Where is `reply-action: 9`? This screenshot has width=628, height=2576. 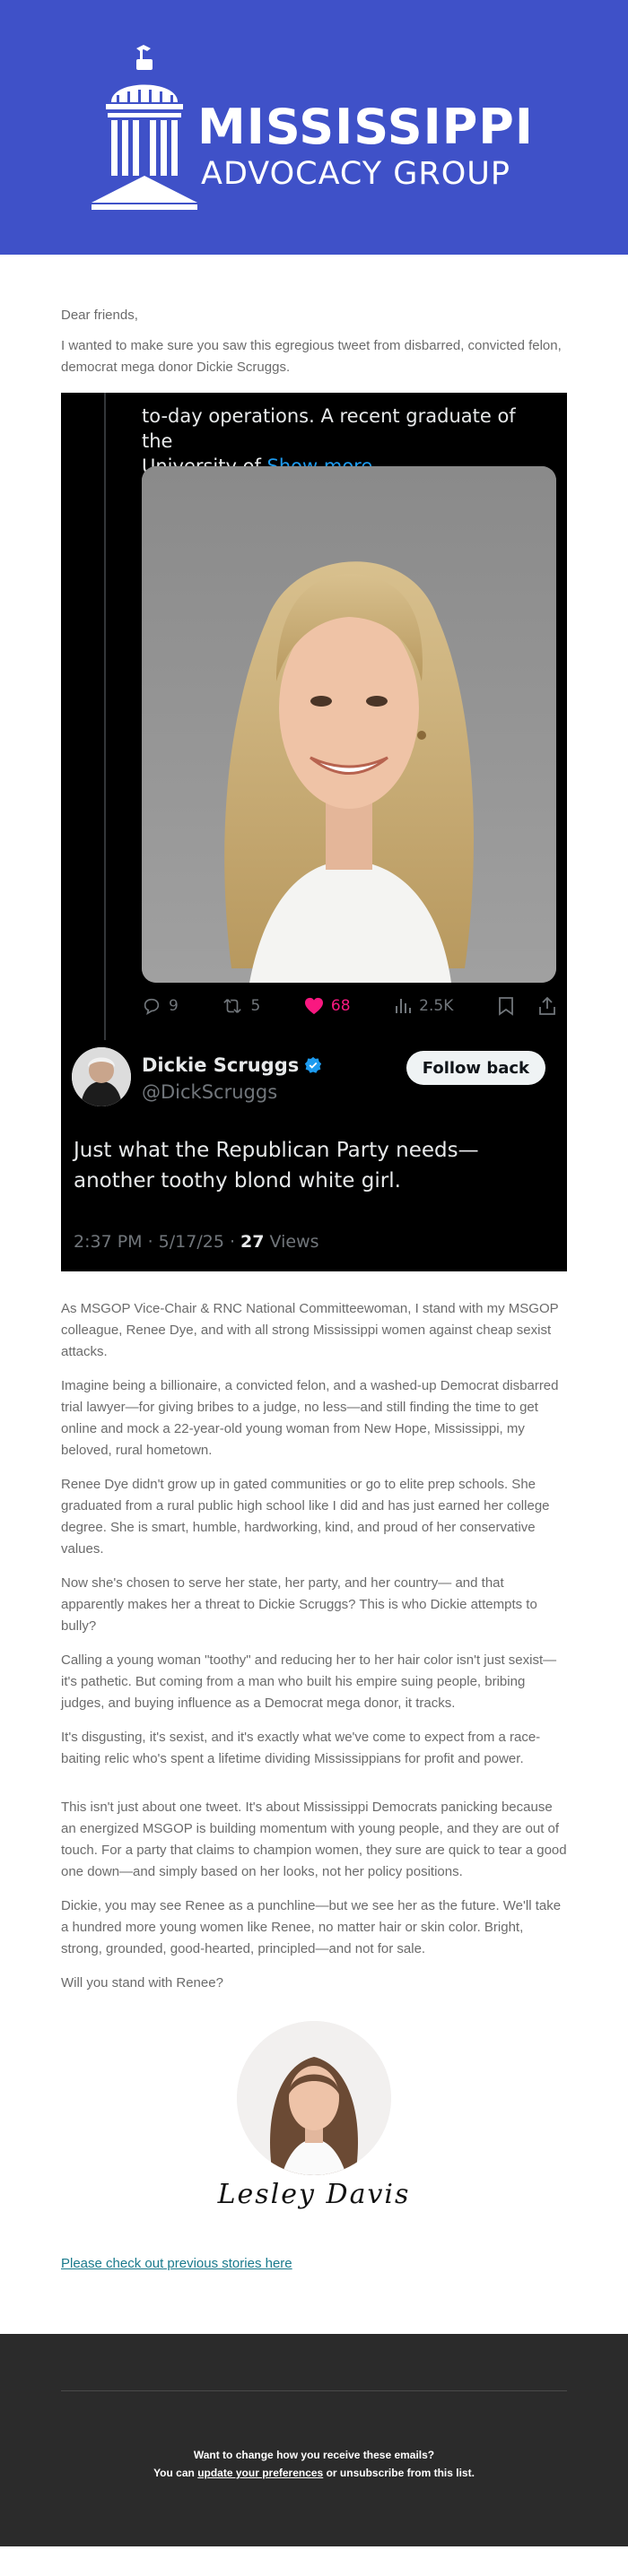 reply-action: 9 is located at coordinates (160, 1006).